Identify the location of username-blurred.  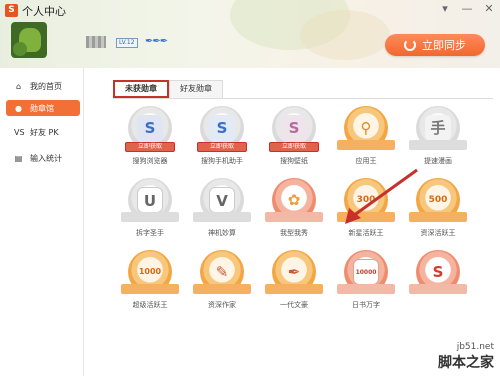
(96, 42).